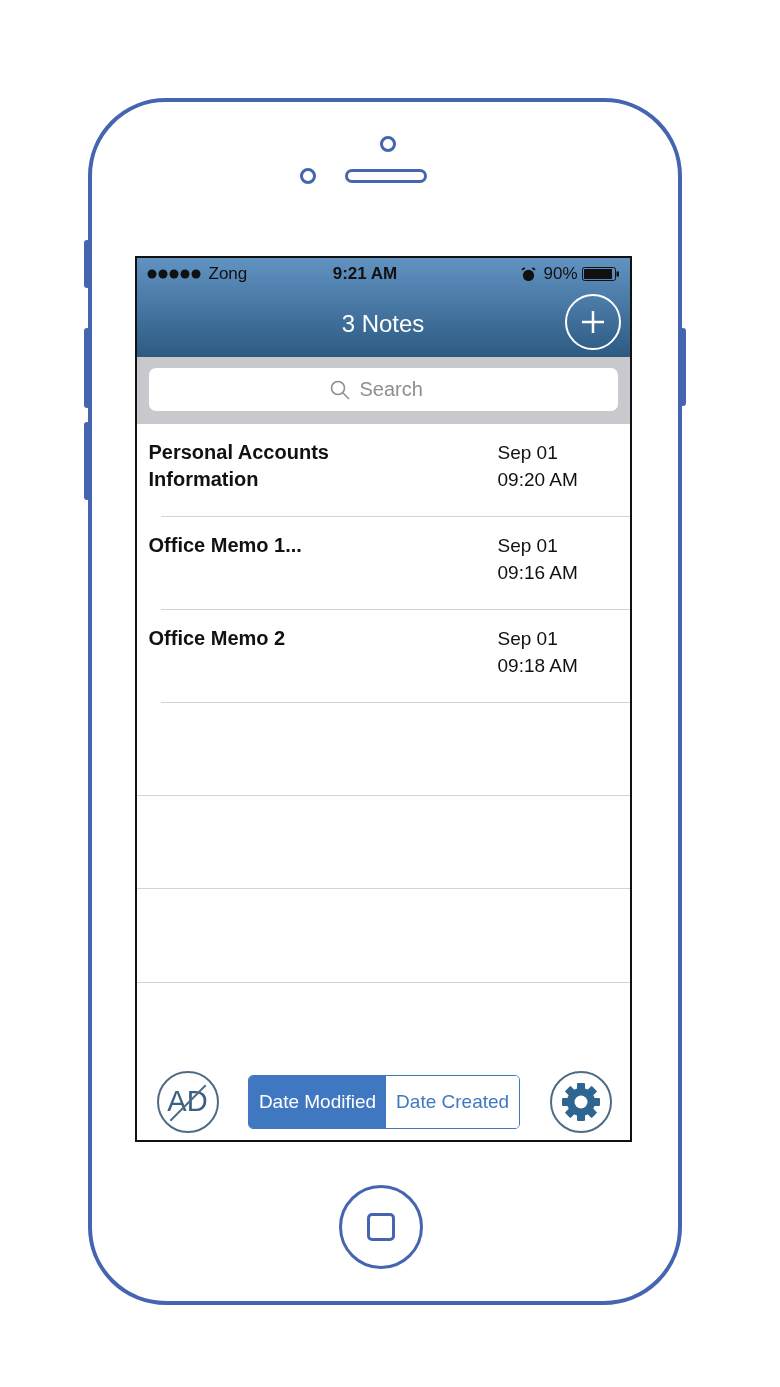 The width and height of the screenshot is (780, 1387). Describe the element at coordinates (600, 274) in the screenshot. I see `battery-icon` at that location.